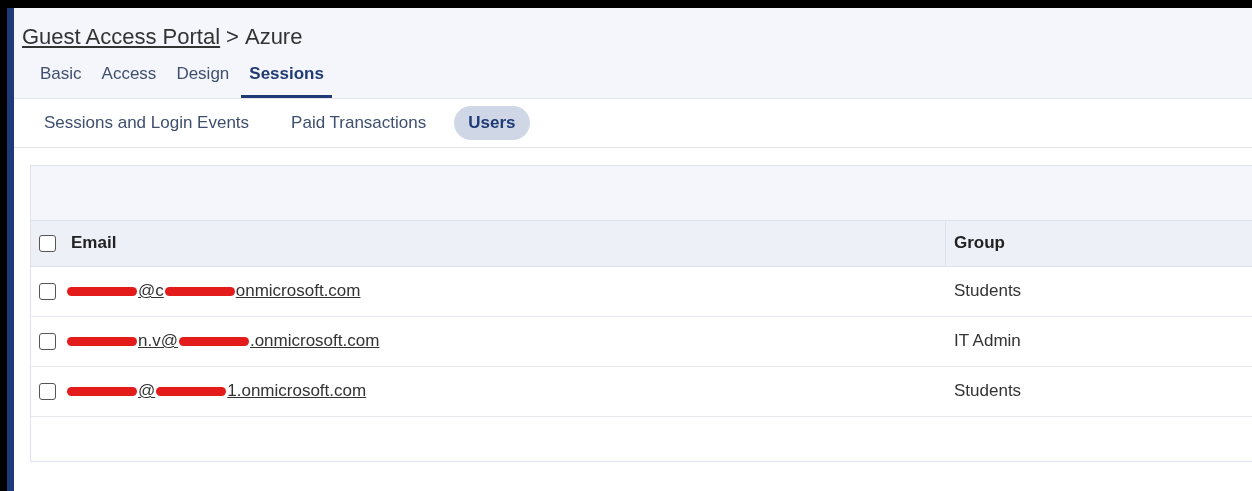 The image size is (1252, 491). Describe the element at coordinates (273, 36) in the screenshot. I see `page-title: Azure` at that location.